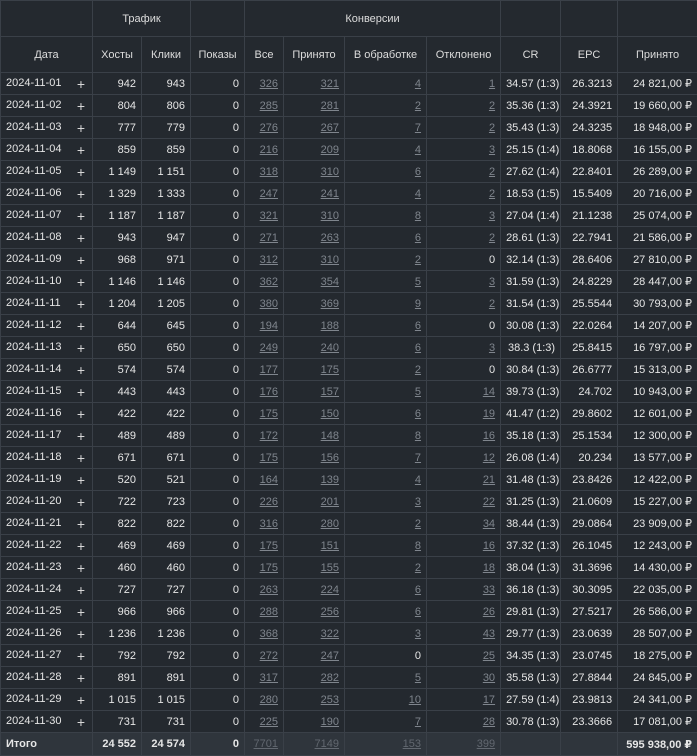 Image resolution: width=697 pixels, height=756 pixels. What do you see at coordinates (269, 722) in the screenshot?
I see `row-all-link: 225` at bounding box center [269, 722].